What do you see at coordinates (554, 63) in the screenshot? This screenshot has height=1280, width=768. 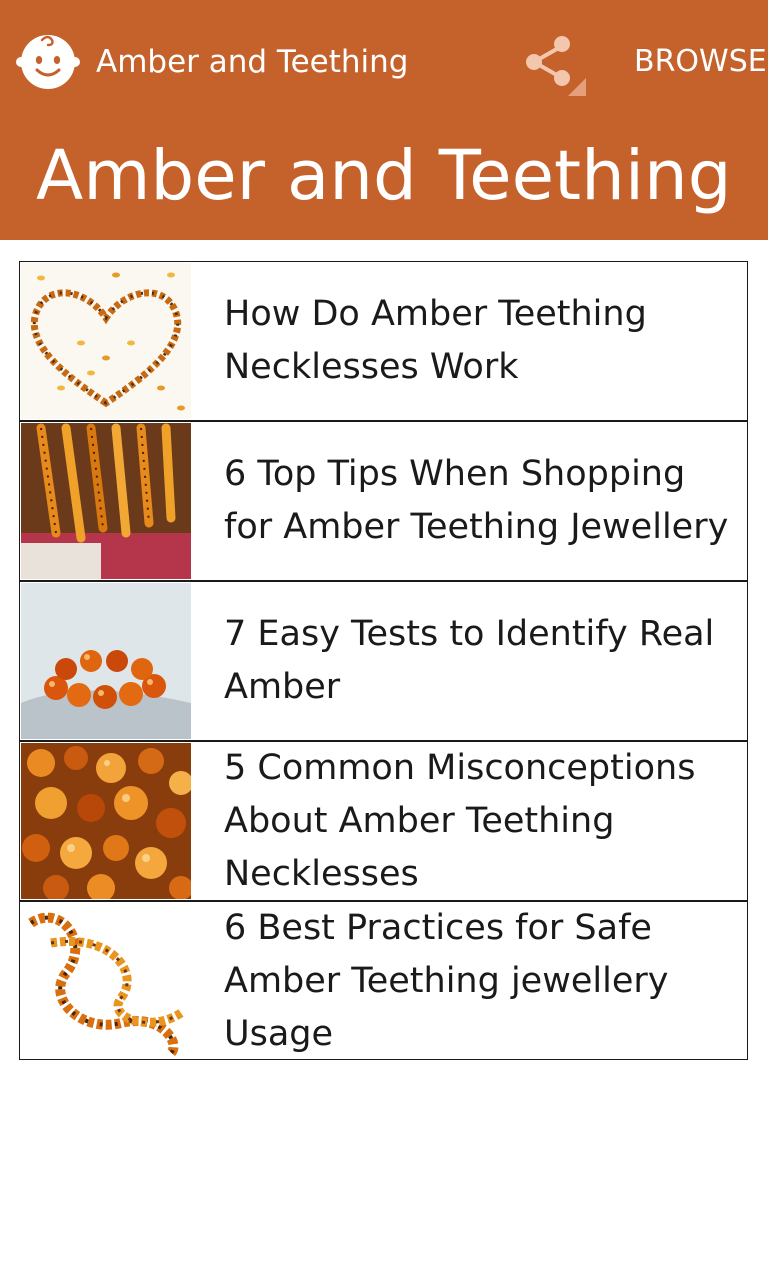 I see `share-icon` at bounding box center [554, 63].